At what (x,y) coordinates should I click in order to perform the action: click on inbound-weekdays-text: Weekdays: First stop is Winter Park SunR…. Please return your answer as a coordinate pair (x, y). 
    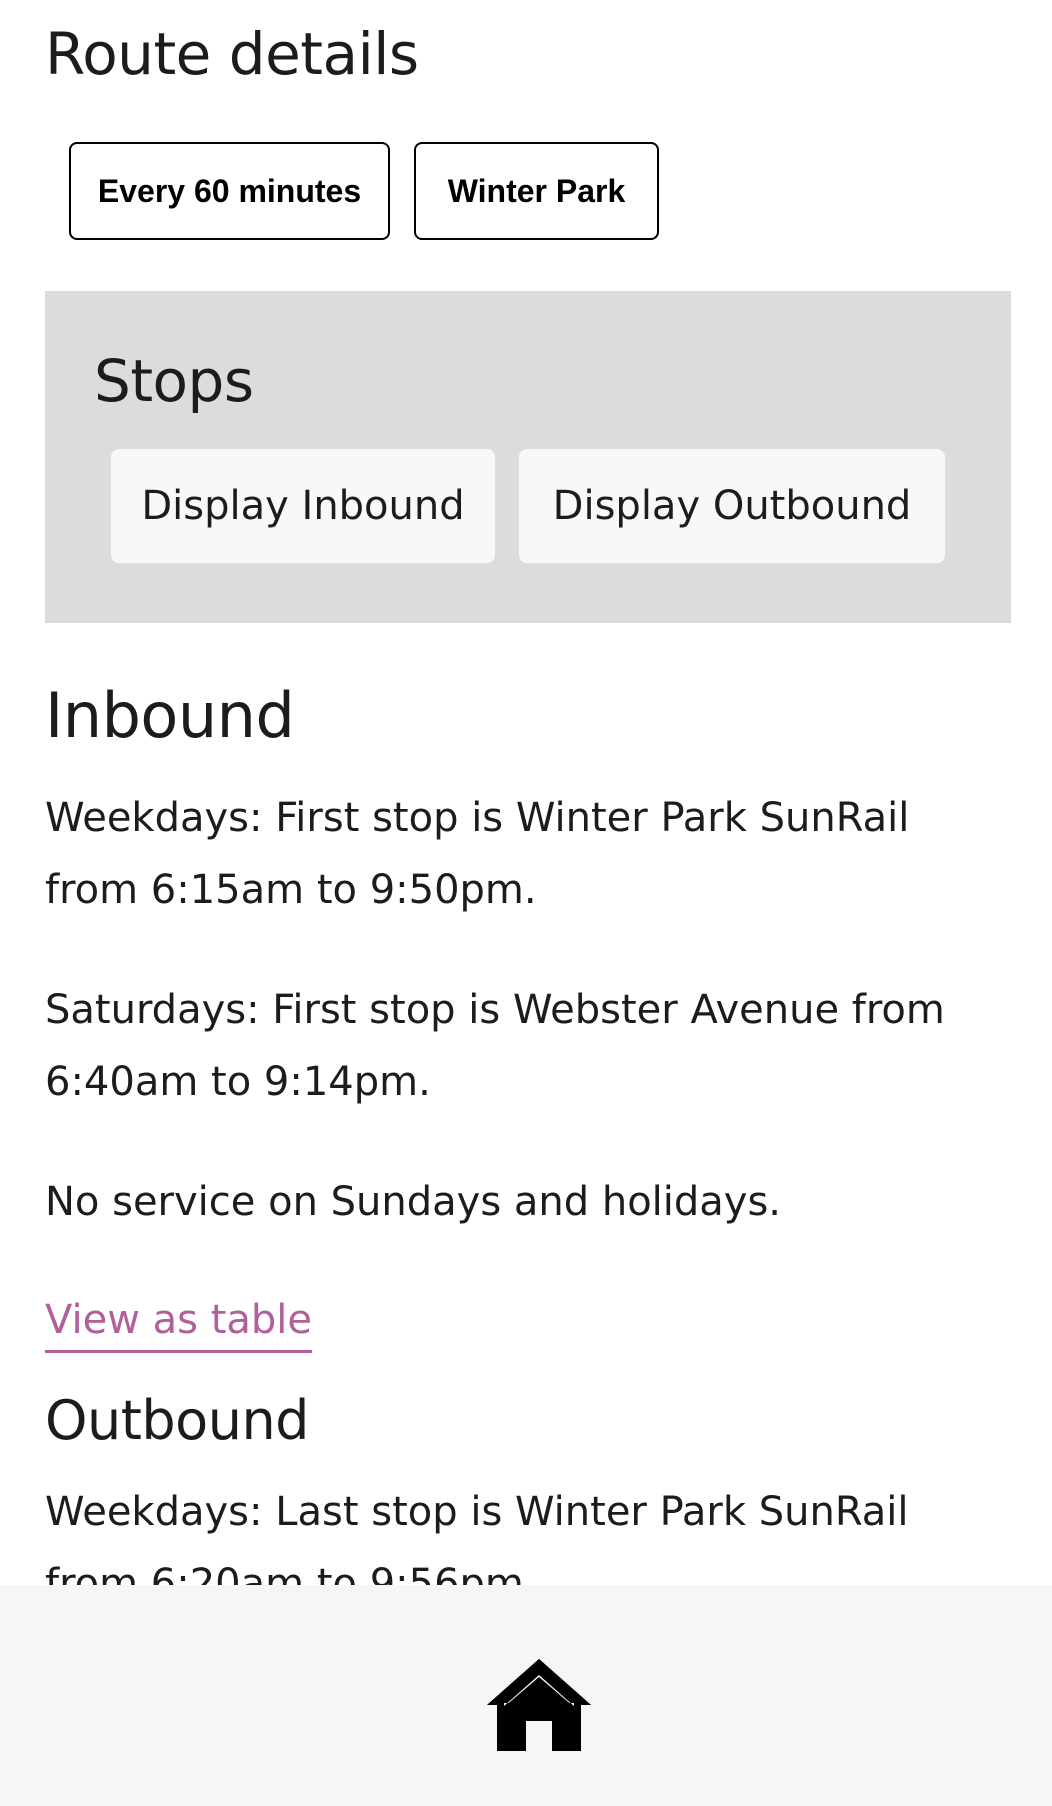
    Looking at the image, I should click on (477, 854).